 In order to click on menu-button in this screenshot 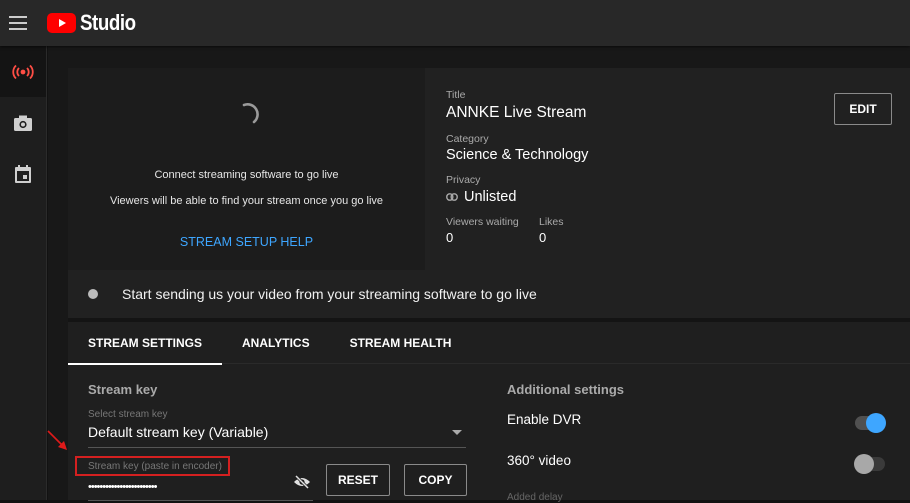, I will do `click(18, 23)`.